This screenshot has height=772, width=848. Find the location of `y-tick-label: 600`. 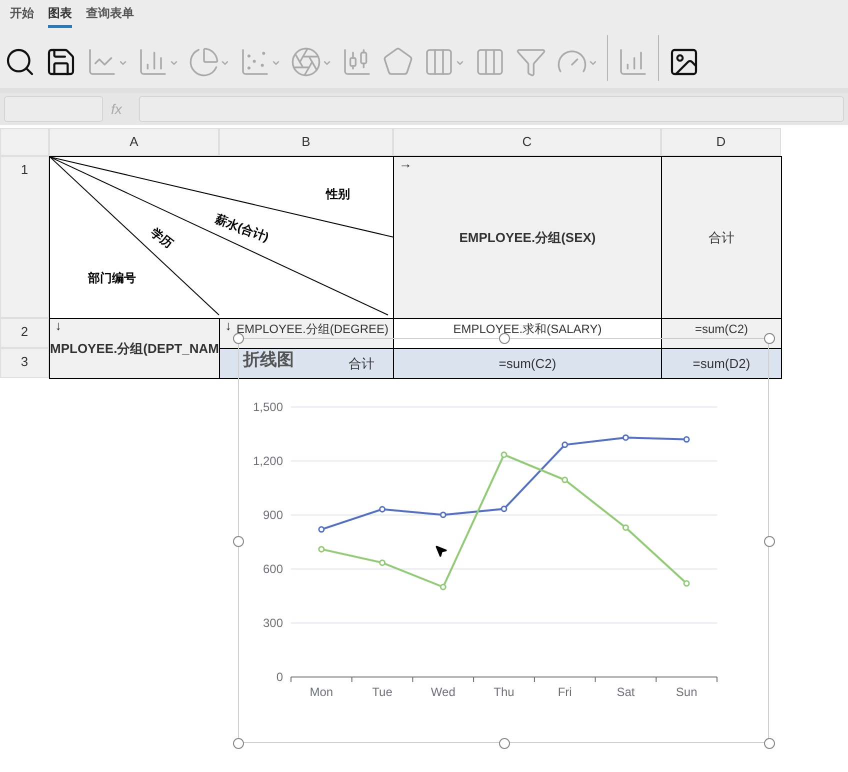

y-tick-label: 600 is located at coordinates (272, 569).